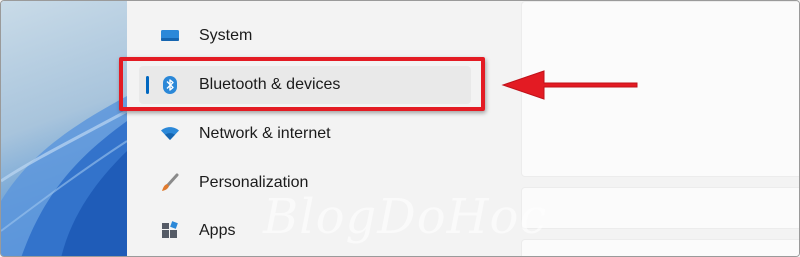 The image size is (800, 257). Describe the element at coordinates (170, 36) in the screenshot. I see `system-monitor-icon` at that location.